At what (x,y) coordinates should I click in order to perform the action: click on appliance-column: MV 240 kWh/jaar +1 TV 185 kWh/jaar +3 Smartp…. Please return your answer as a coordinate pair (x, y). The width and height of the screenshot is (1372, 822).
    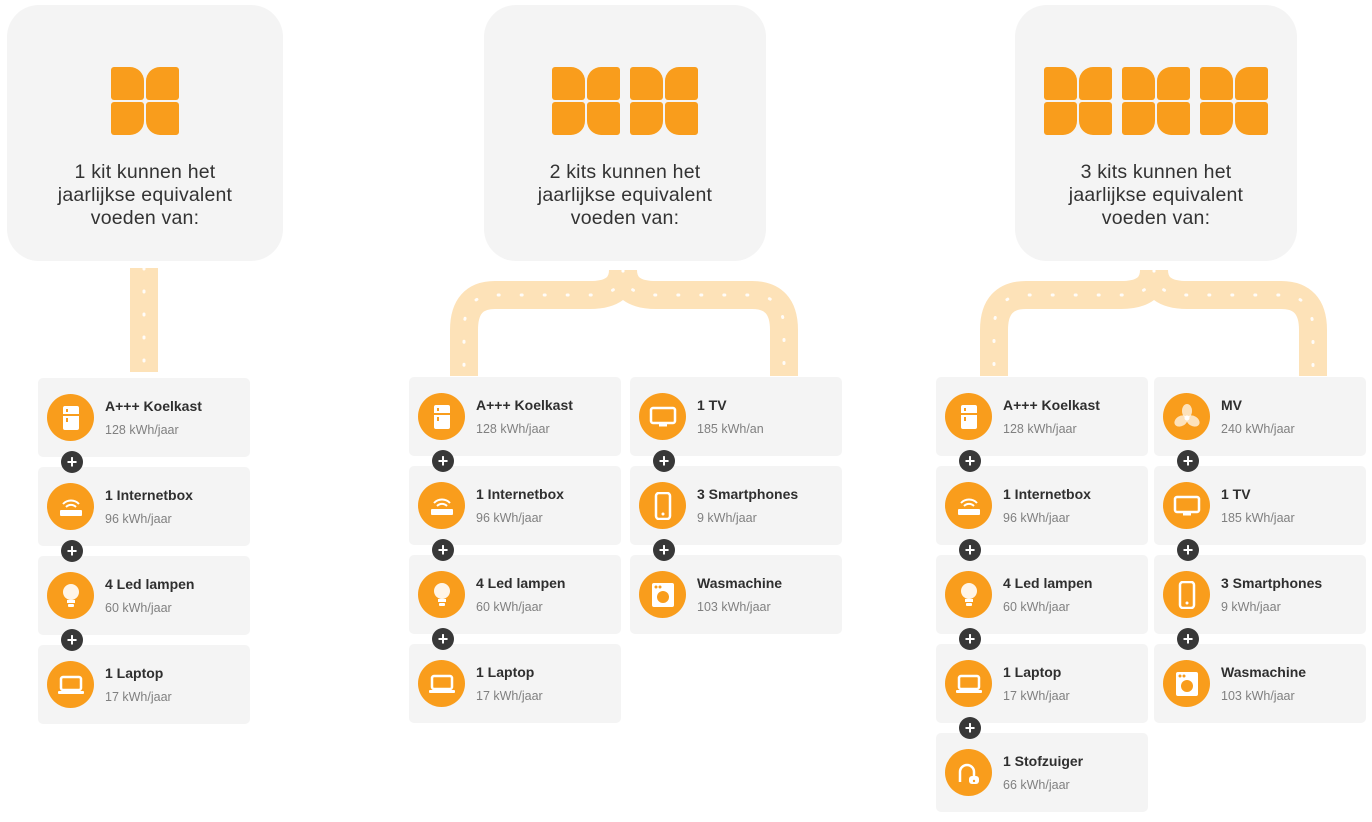
    Looking at the image, I should click on (1260, 555).